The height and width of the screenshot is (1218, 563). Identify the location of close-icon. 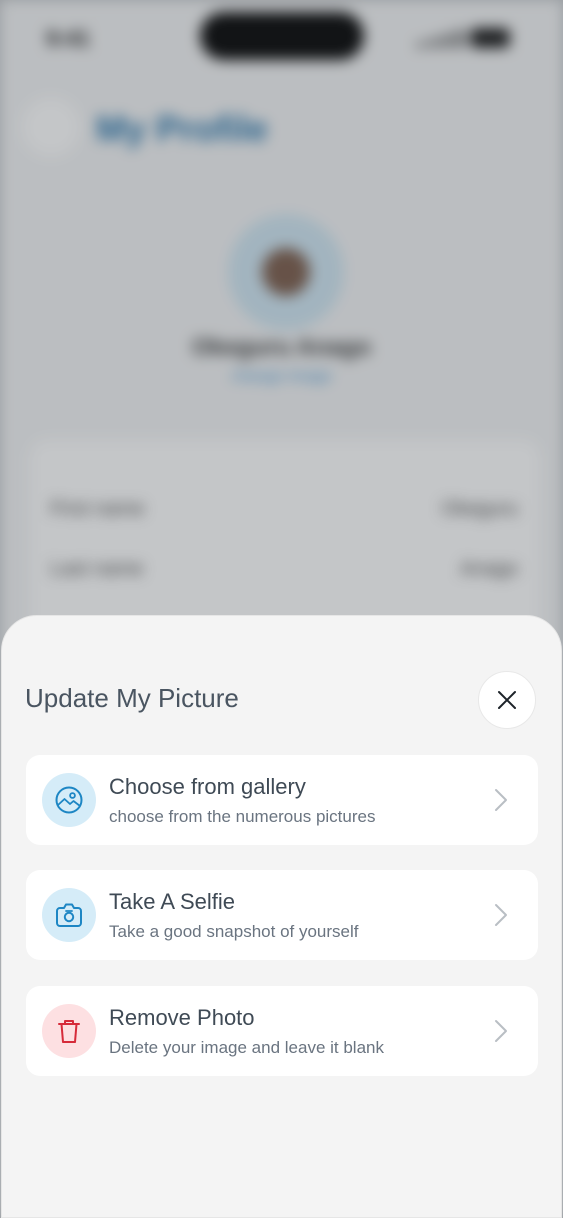
(507, 700).